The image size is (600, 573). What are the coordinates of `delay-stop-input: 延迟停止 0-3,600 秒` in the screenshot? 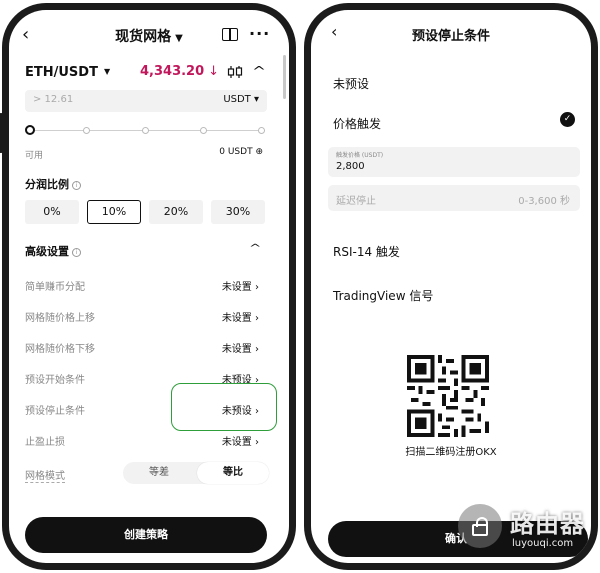 It's located at (454, 198).